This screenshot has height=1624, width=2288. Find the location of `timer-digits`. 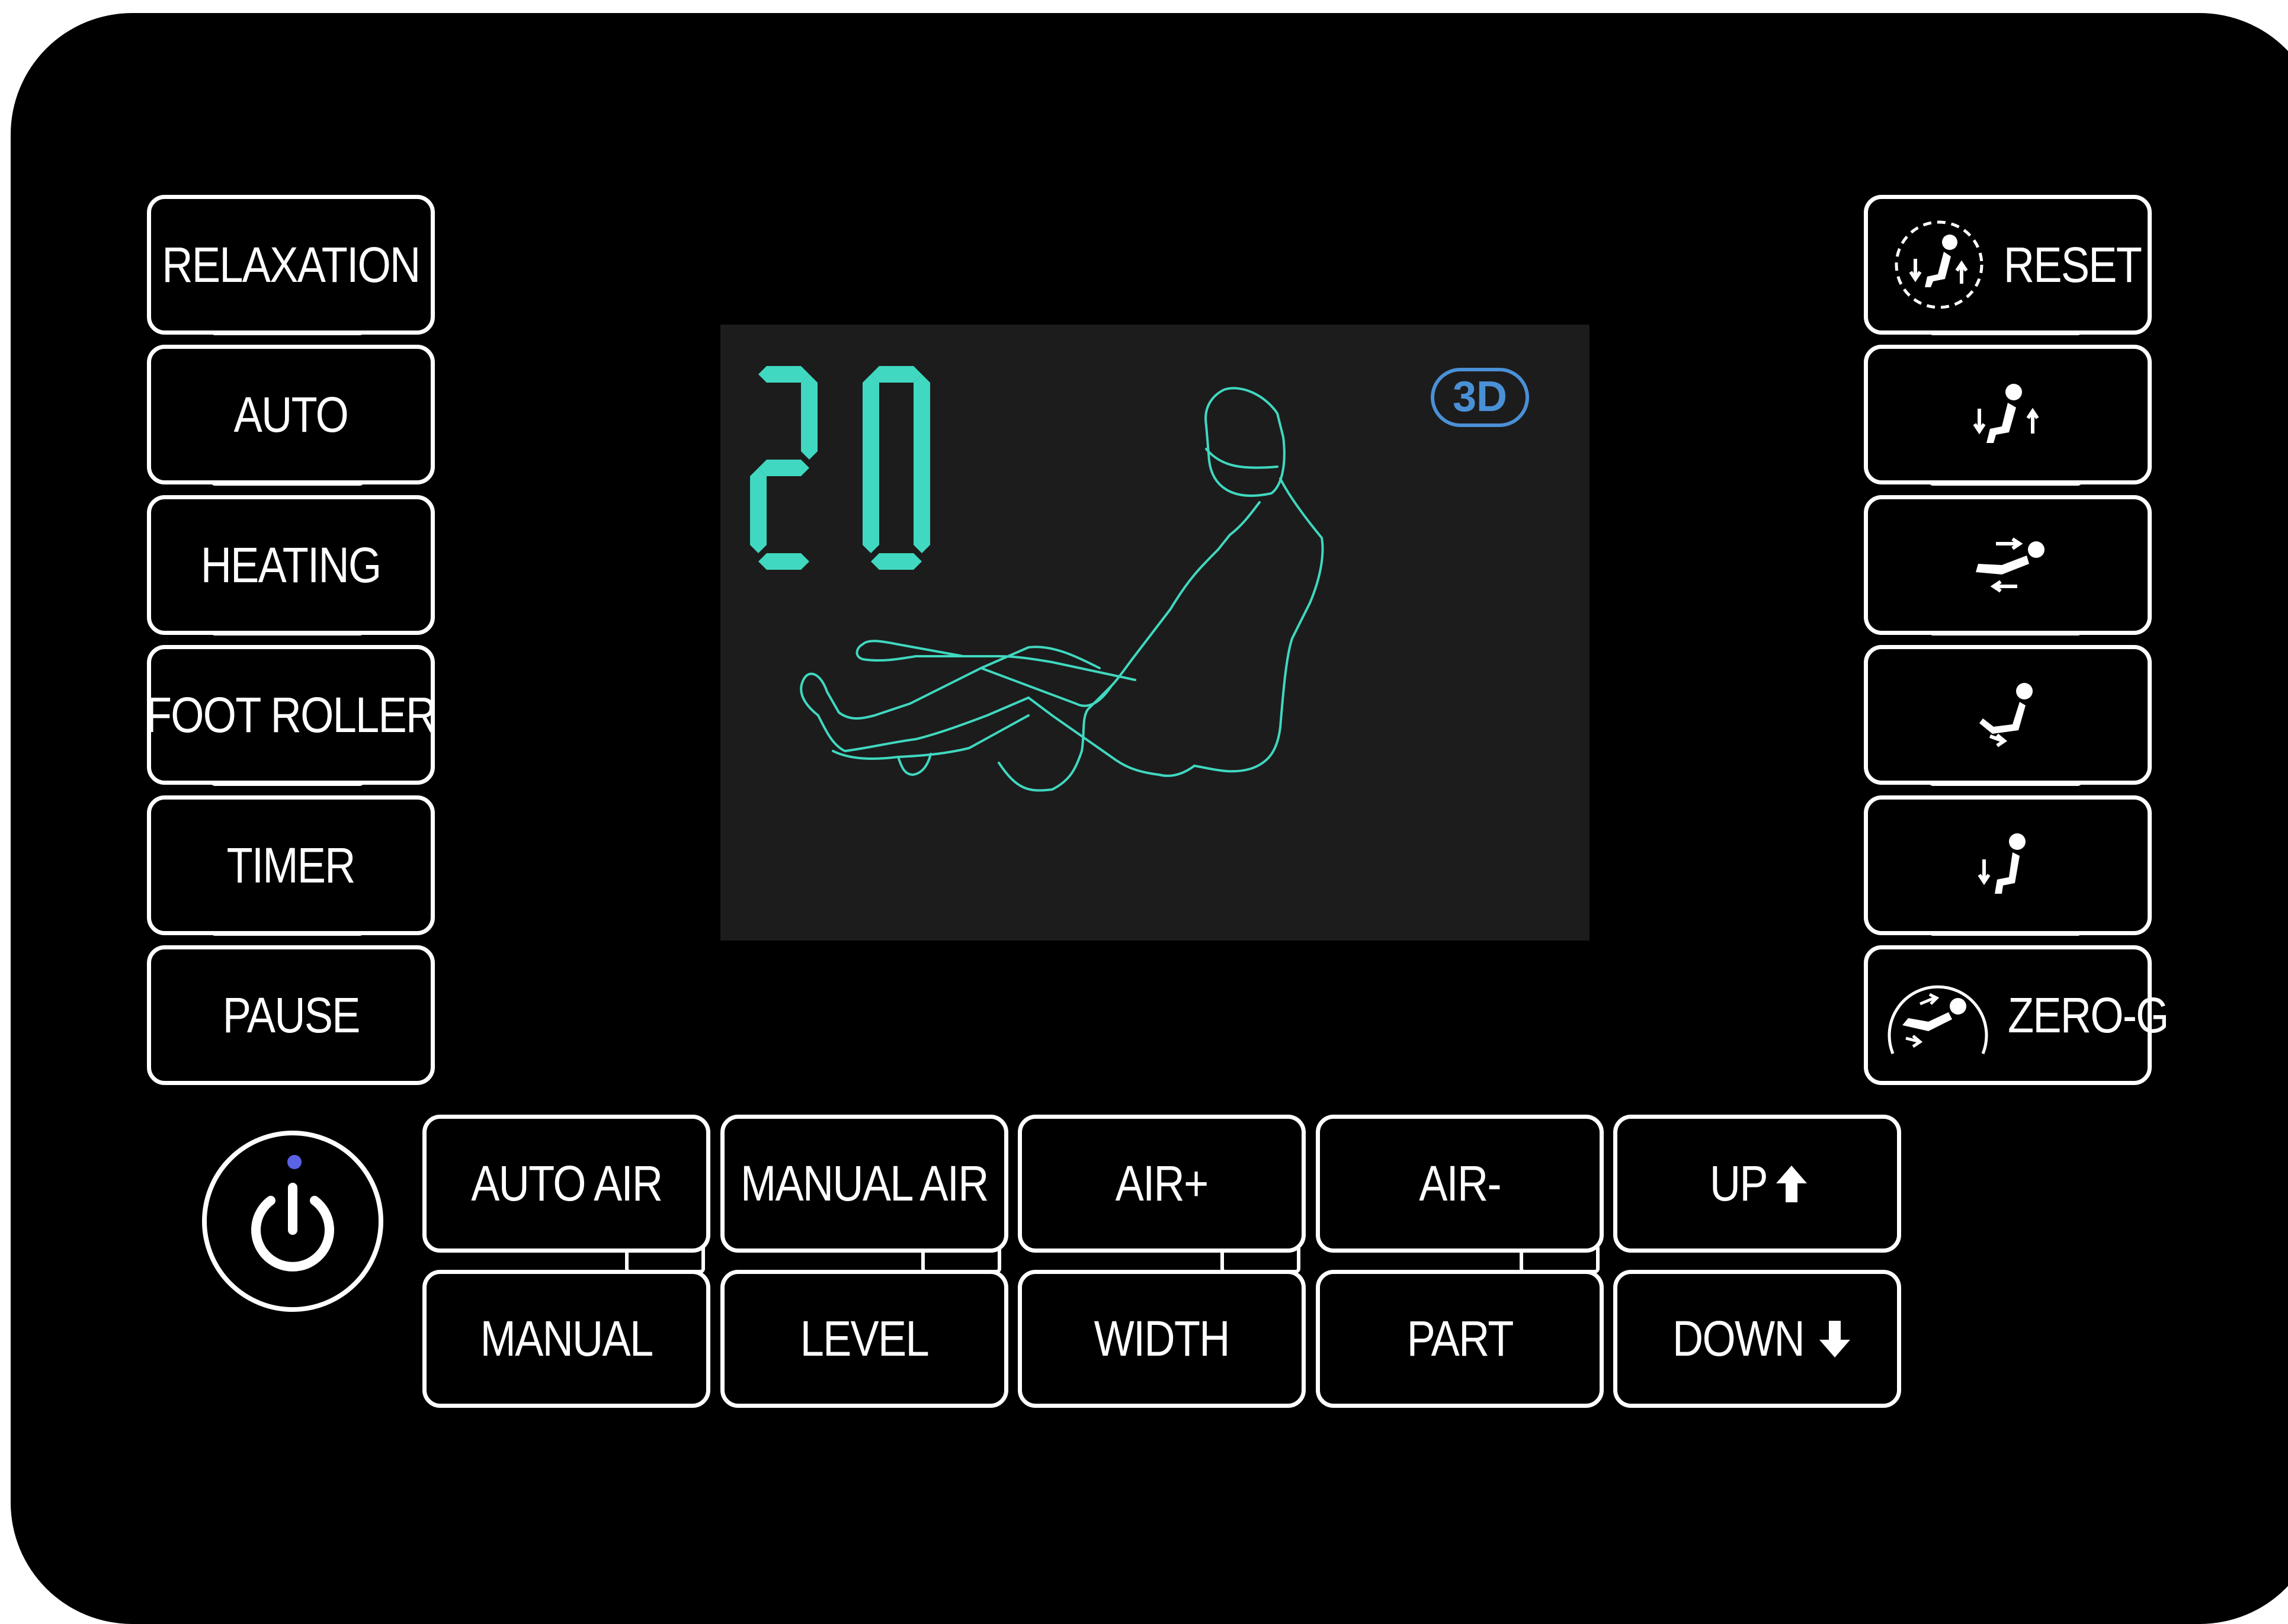

timer-digits is located at coordinates (840, 468).